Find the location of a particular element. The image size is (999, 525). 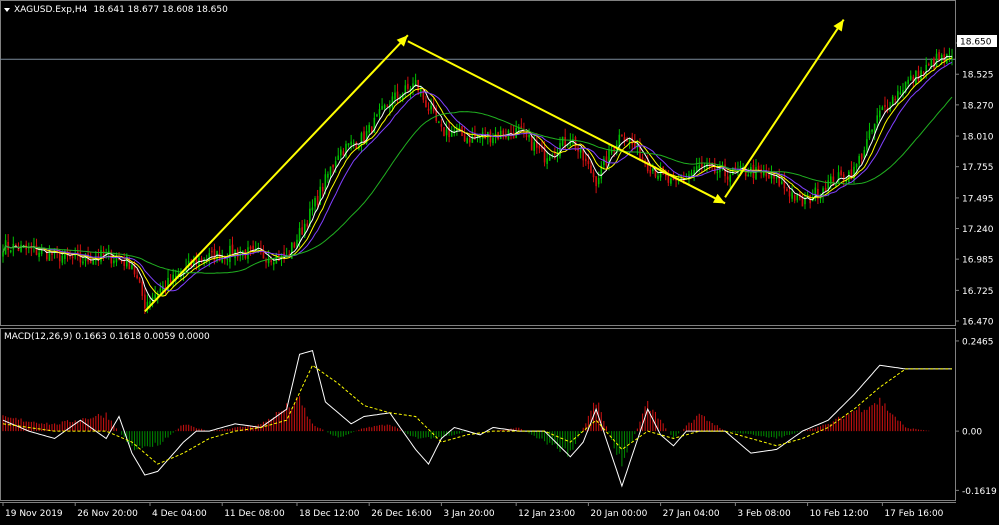

price-axis-label: 18.010 is located at coordinates (978, 138).